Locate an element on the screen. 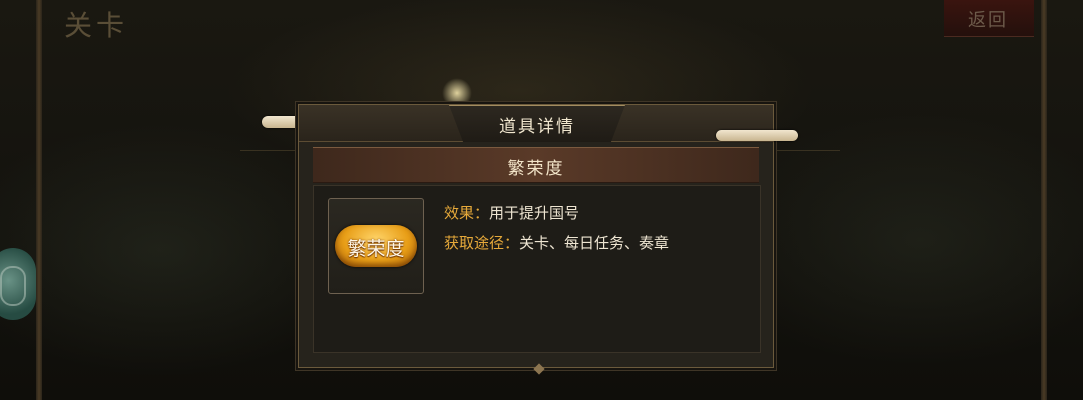  right-frame-border is located at coordinates (1044, 200).